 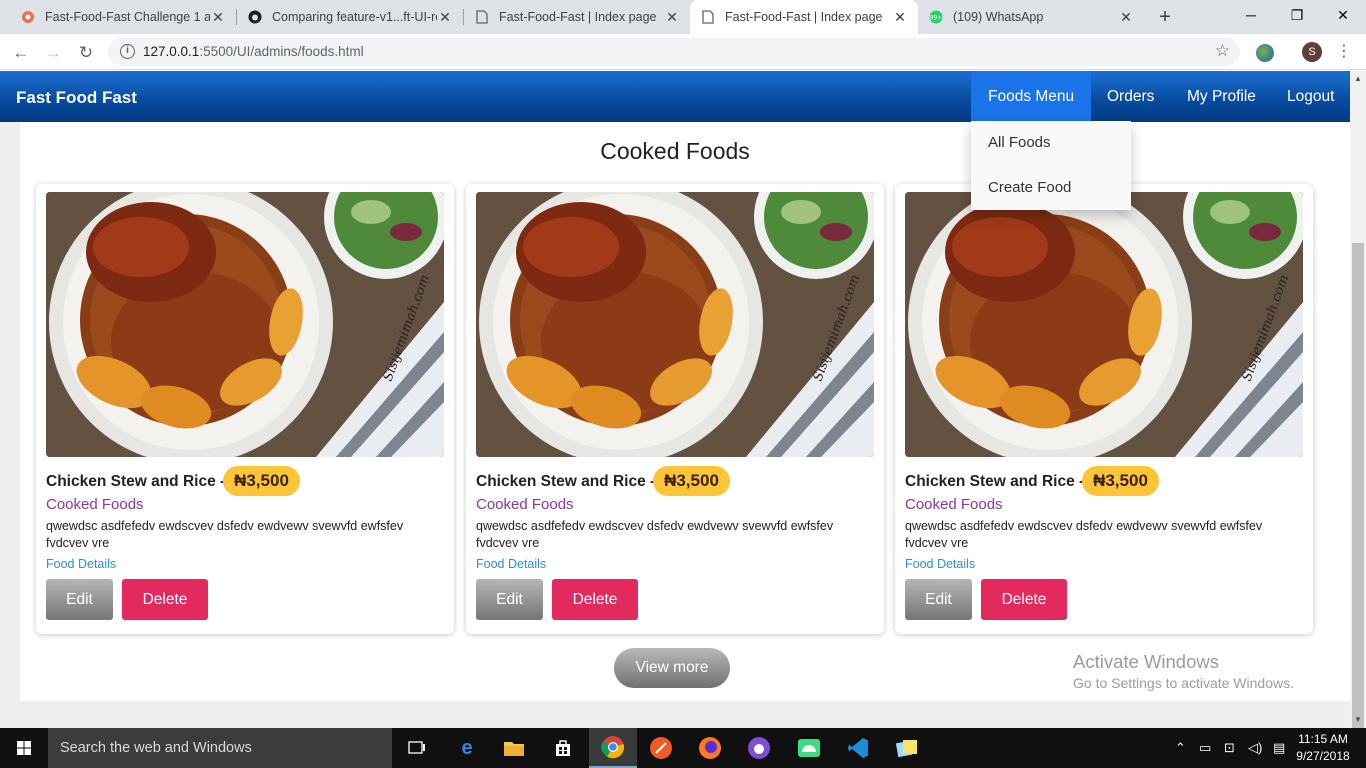 I want to click on file-explorer-icon, so click(x=514, y=748).